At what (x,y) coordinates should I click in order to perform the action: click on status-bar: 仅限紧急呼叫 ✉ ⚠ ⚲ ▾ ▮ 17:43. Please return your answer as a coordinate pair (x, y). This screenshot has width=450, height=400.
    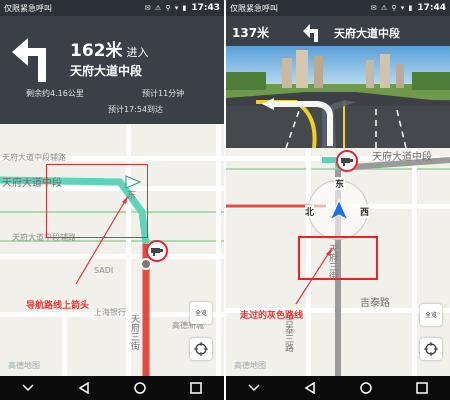
    Looking at the image, I should click on (112, 8).